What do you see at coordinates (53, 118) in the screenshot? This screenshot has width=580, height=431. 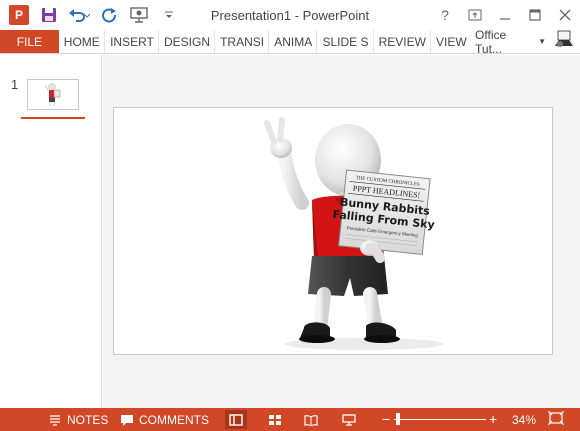 I see `thumbnail-selection-indicator` at bounding box center [53, 118].